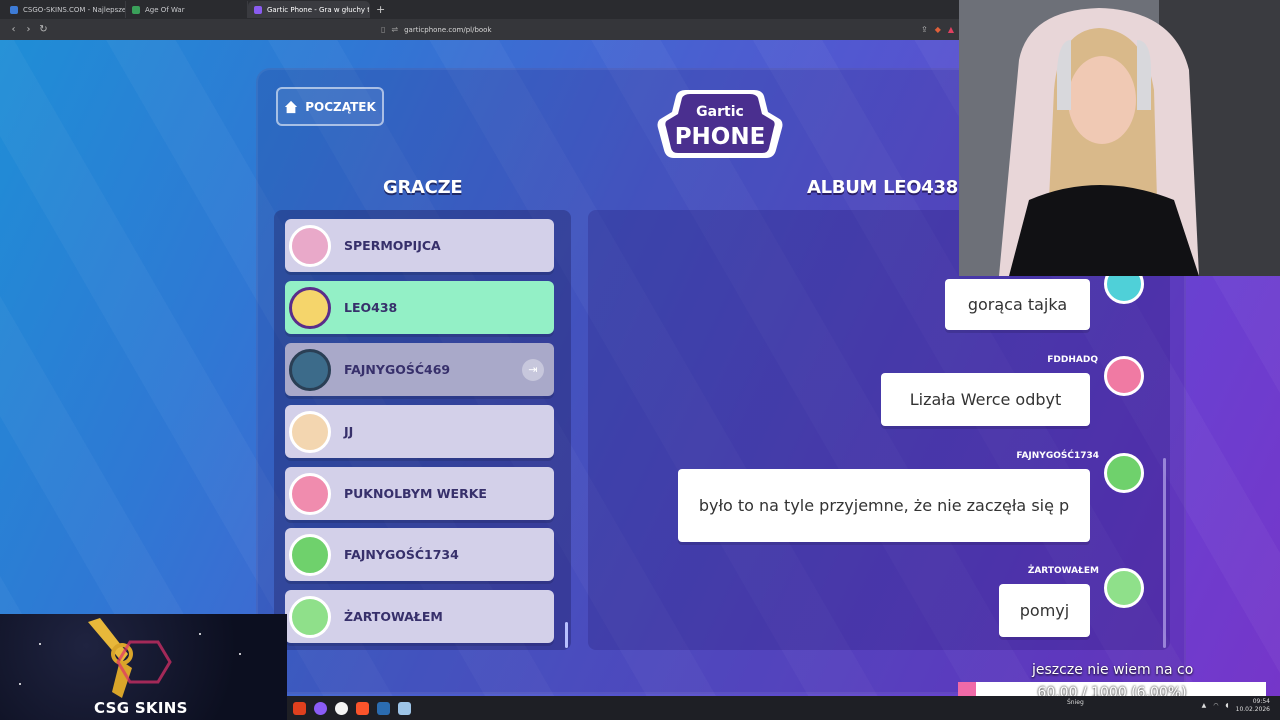 The width and height of the screenshot is (1280, 720). I want to click on message-text: pomyj, so click(1044, 610).